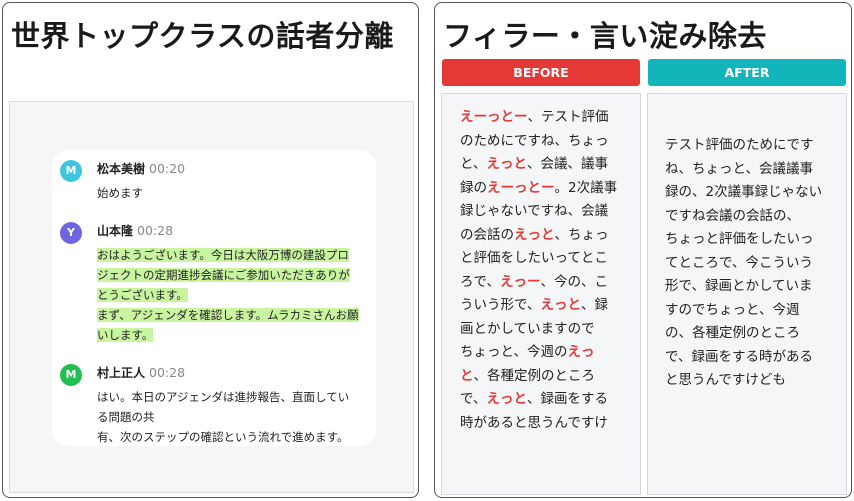  What do you see at coordinates (500, 305) in the screenshot?
I see `text-segment: ういう形で、` at bounding box center [500, 305].